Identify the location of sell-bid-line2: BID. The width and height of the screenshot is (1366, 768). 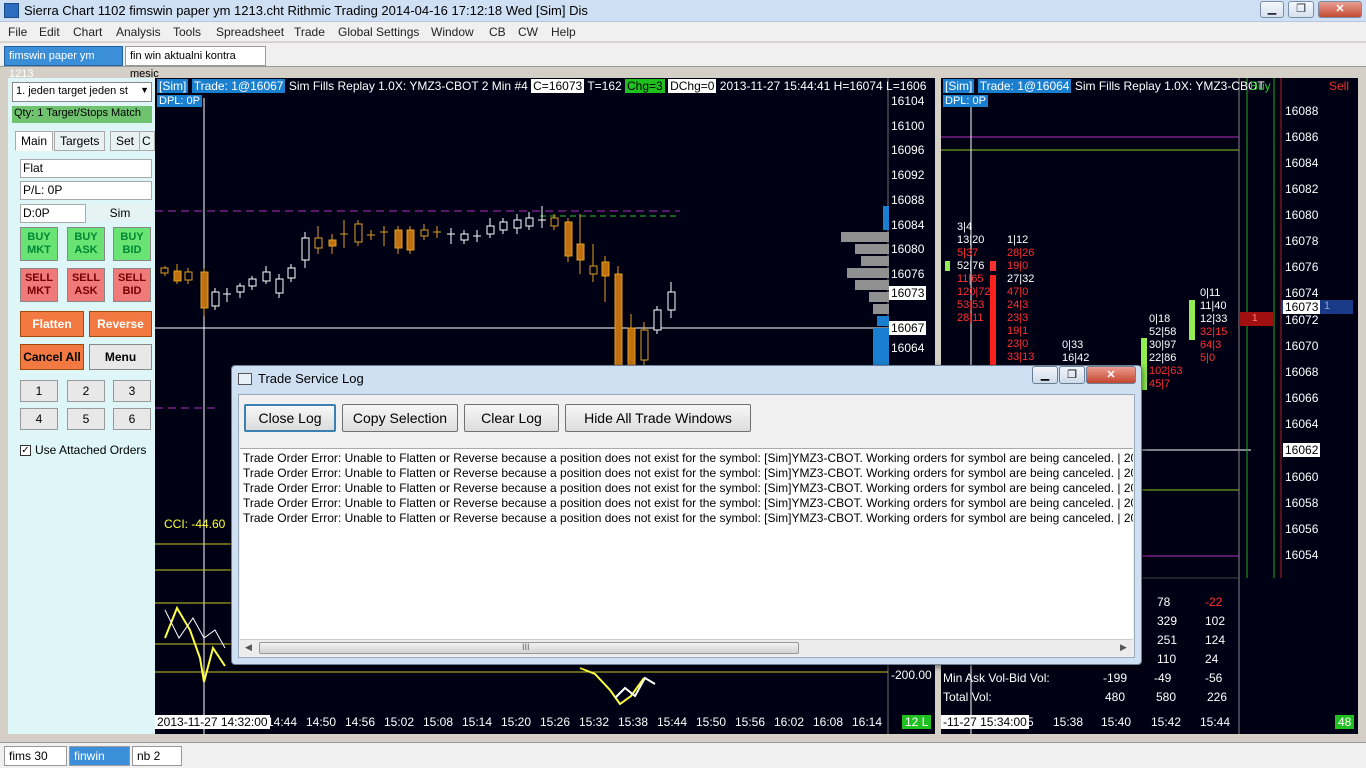
(132, 291).